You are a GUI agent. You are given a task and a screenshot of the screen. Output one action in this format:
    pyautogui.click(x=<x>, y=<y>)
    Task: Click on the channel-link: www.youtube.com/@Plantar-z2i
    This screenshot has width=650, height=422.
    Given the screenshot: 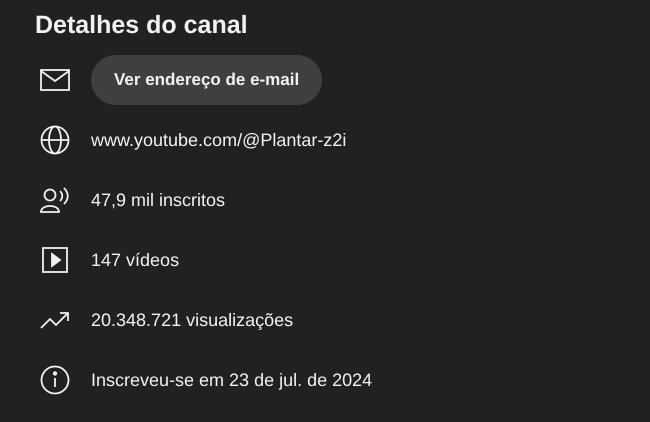 What is the action you would take?
    pyautogui.click(x=218, y=140)
    